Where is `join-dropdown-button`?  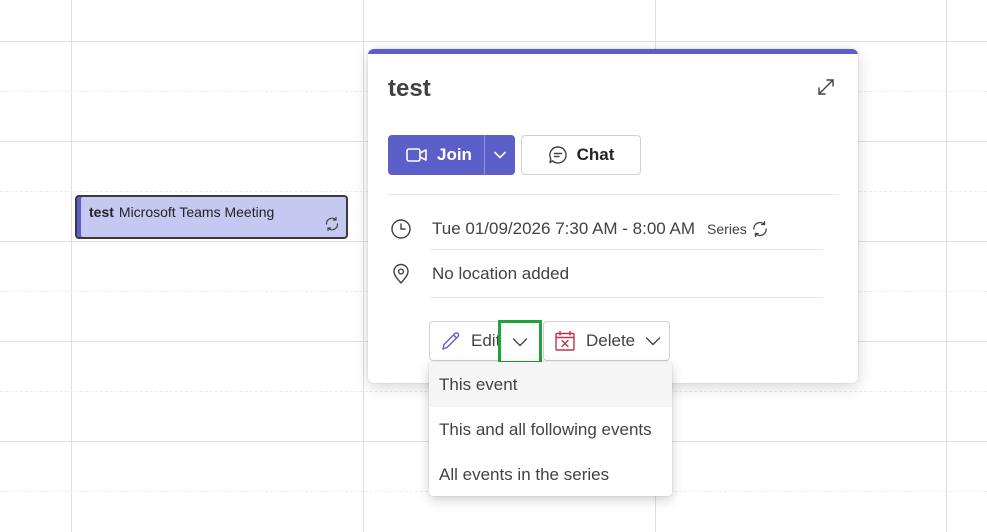
join-dropdown-button is located at coordinates (500, 155).